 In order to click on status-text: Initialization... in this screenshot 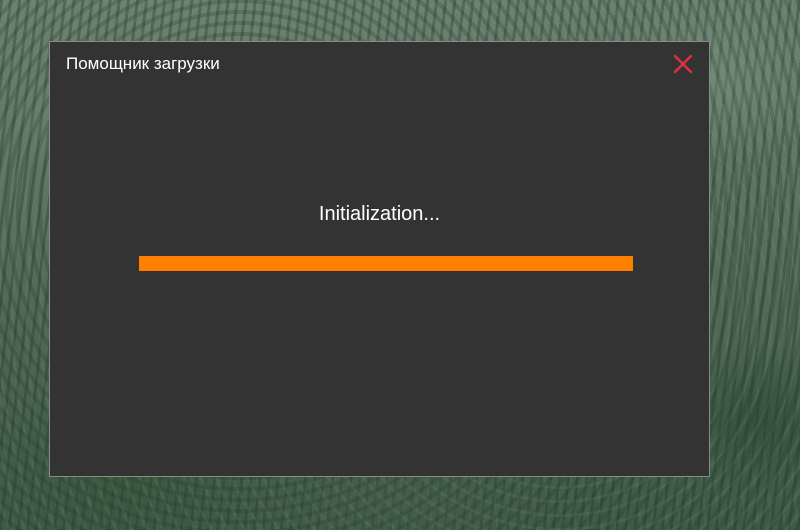, I will do `click(379, 214)`.